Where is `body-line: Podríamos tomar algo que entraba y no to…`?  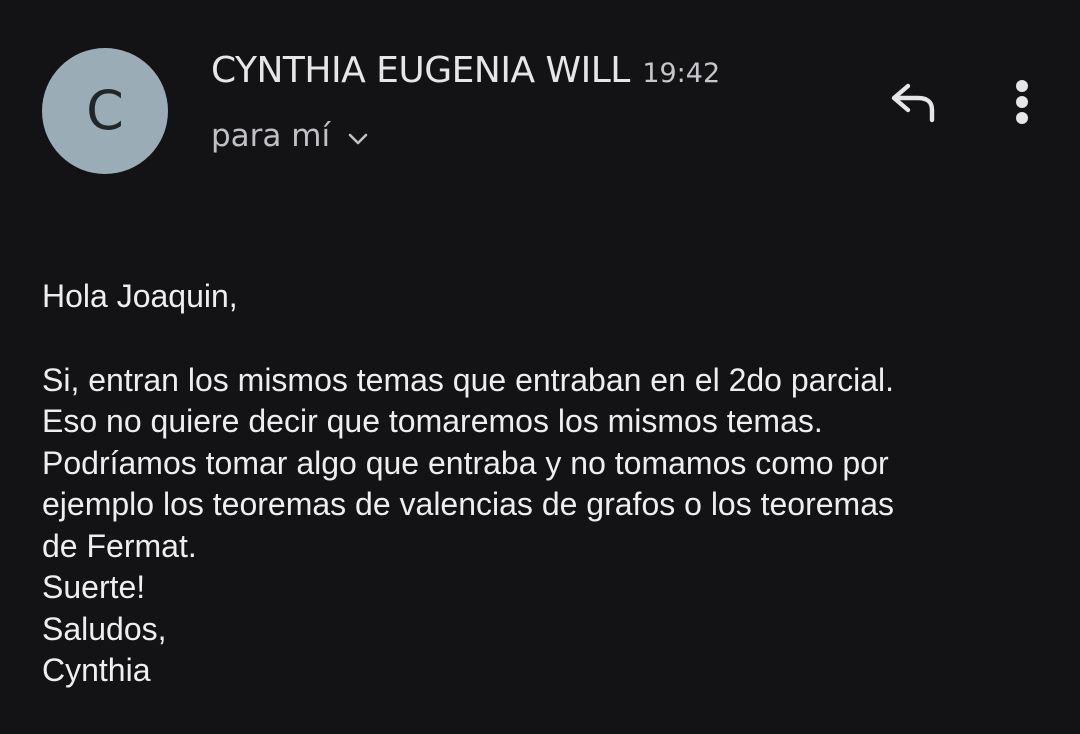
body-line: Podríamos tomar algo que entraba y no to… is located at coordinates (465, 462).